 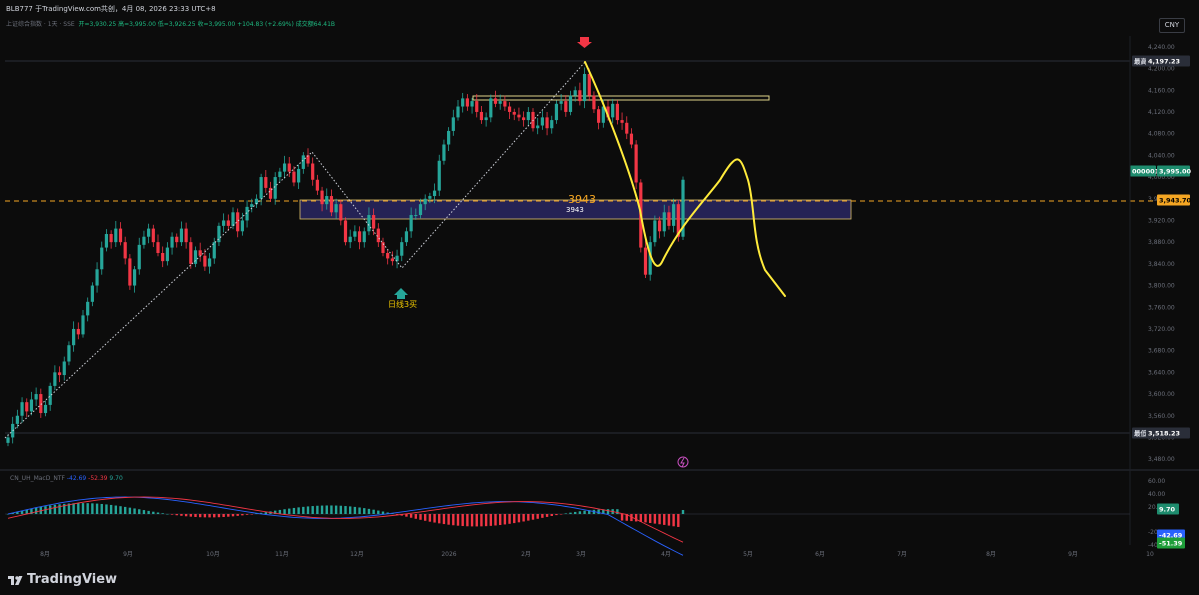 I want to click on tradingview-brand: TradingView, so click(x=72, y=579).